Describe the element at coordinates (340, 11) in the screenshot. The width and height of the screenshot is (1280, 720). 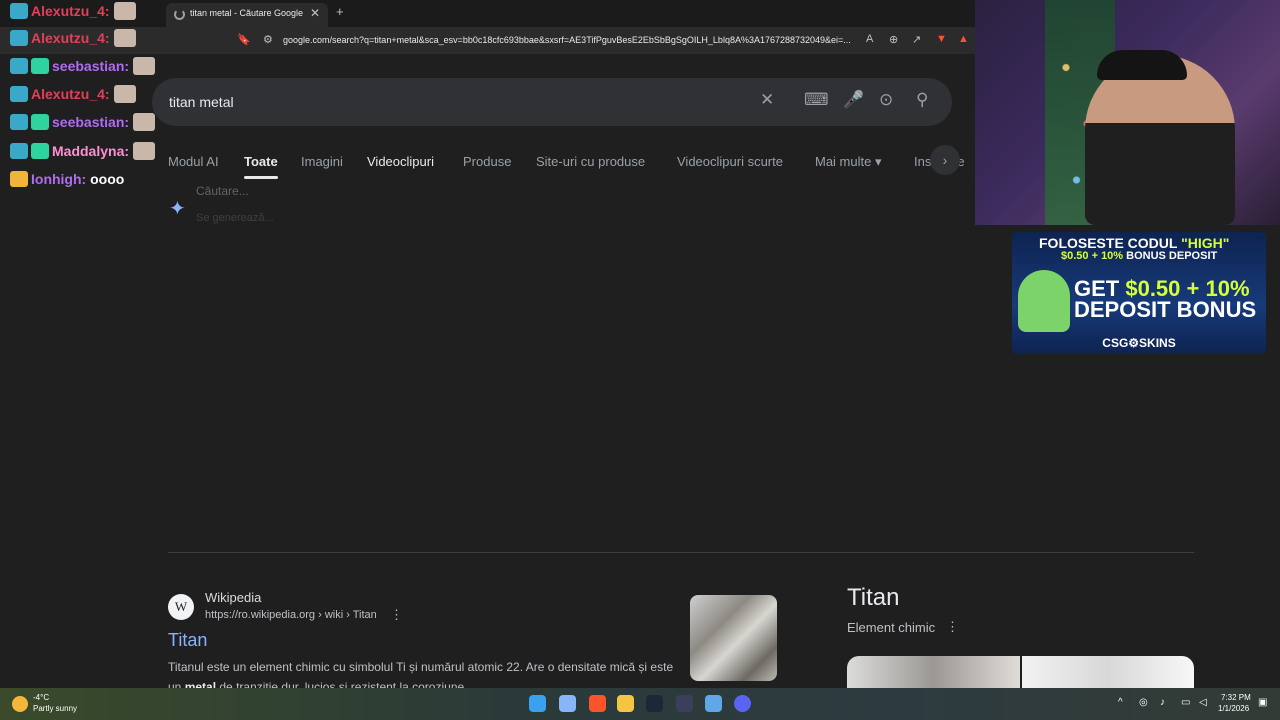
I see `new-tab-button: +` at that location.